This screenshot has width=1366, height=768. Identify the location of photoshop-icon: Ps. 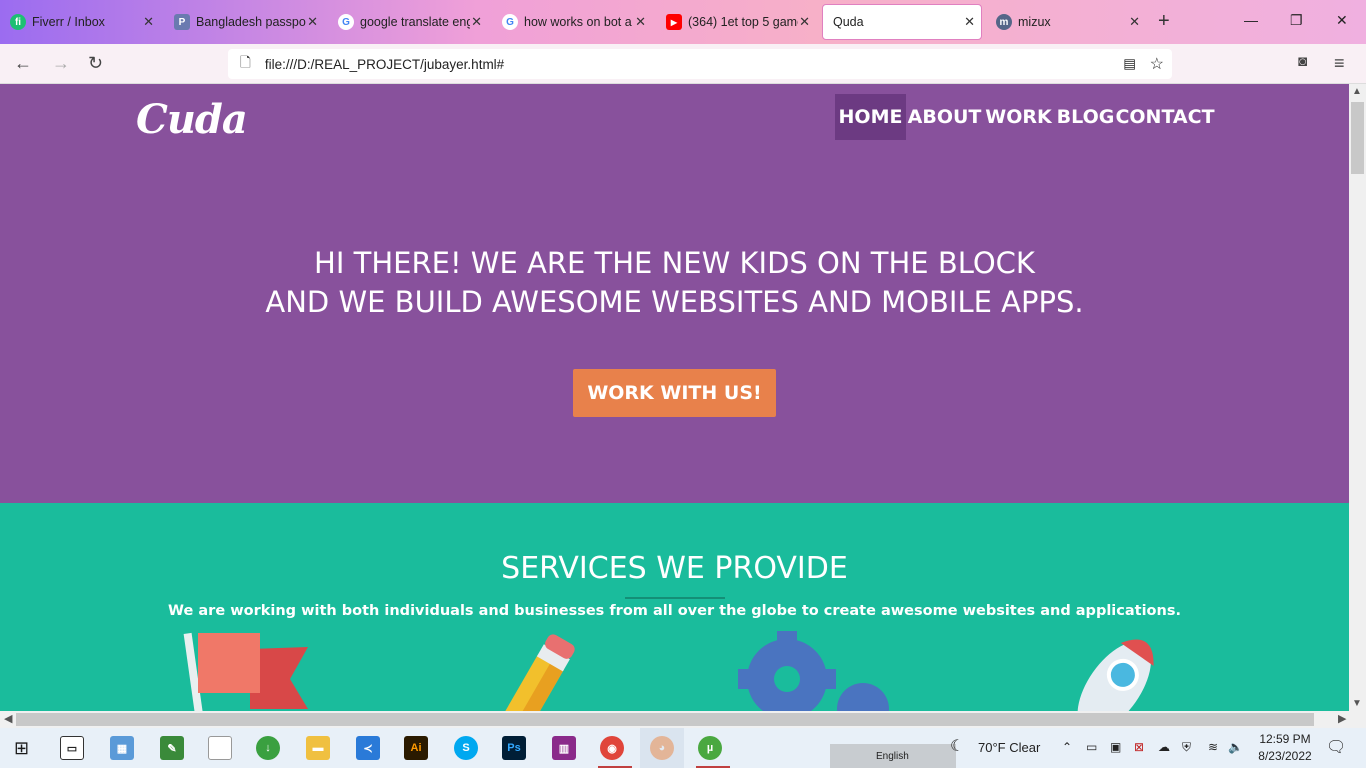
(514, 748).